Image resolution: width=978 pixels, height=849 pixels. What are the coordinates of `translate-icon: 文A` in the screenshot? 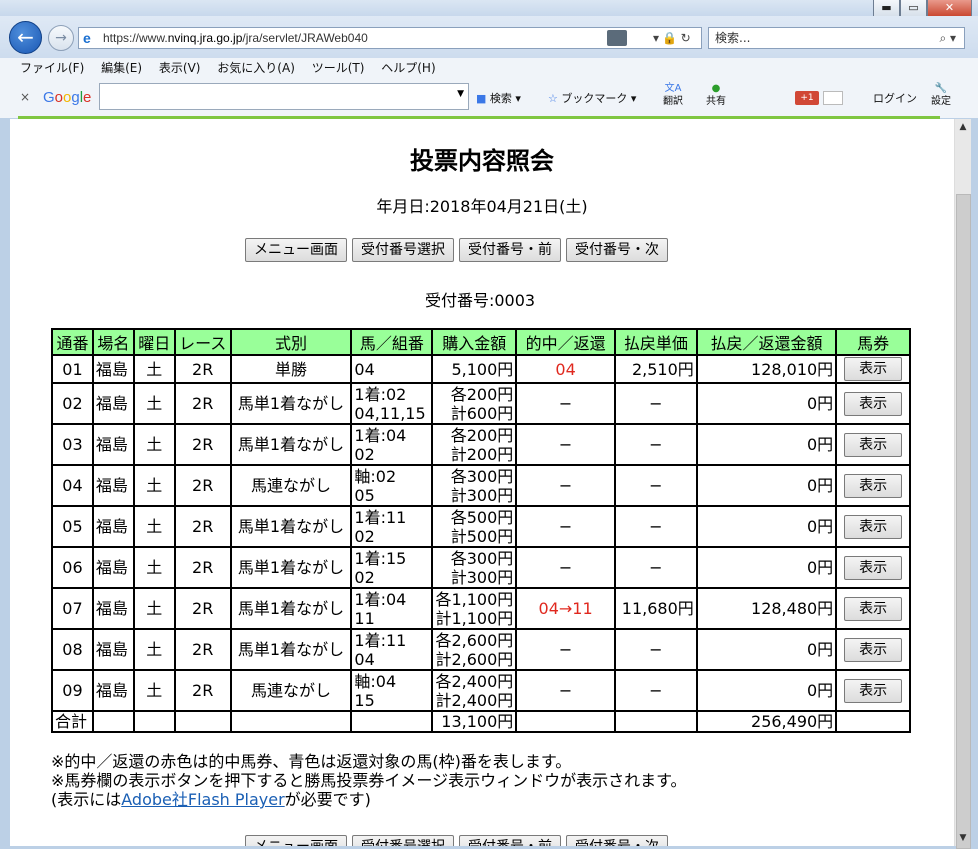 It's located at (673, 88).